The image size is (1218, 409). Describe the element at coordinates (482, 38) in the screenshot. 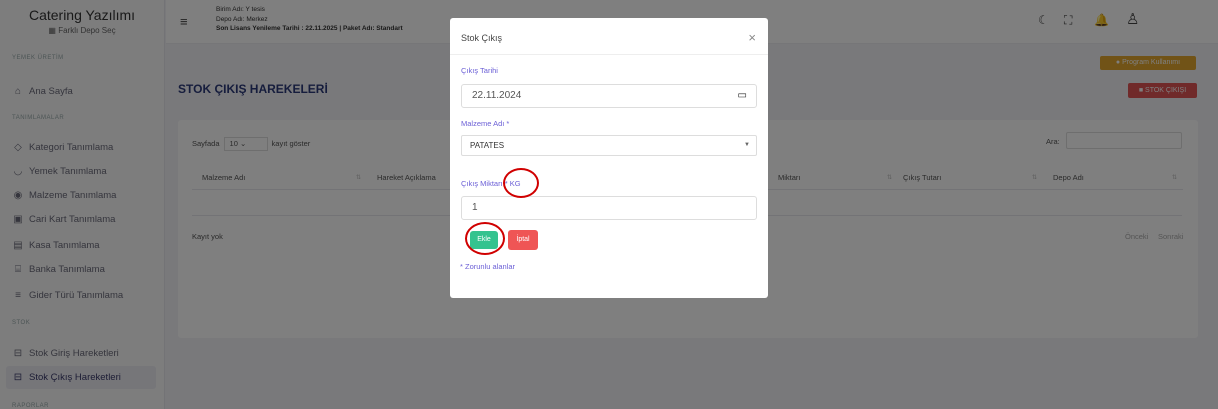

I see `modal-title: Stok Çıkış` at that location.